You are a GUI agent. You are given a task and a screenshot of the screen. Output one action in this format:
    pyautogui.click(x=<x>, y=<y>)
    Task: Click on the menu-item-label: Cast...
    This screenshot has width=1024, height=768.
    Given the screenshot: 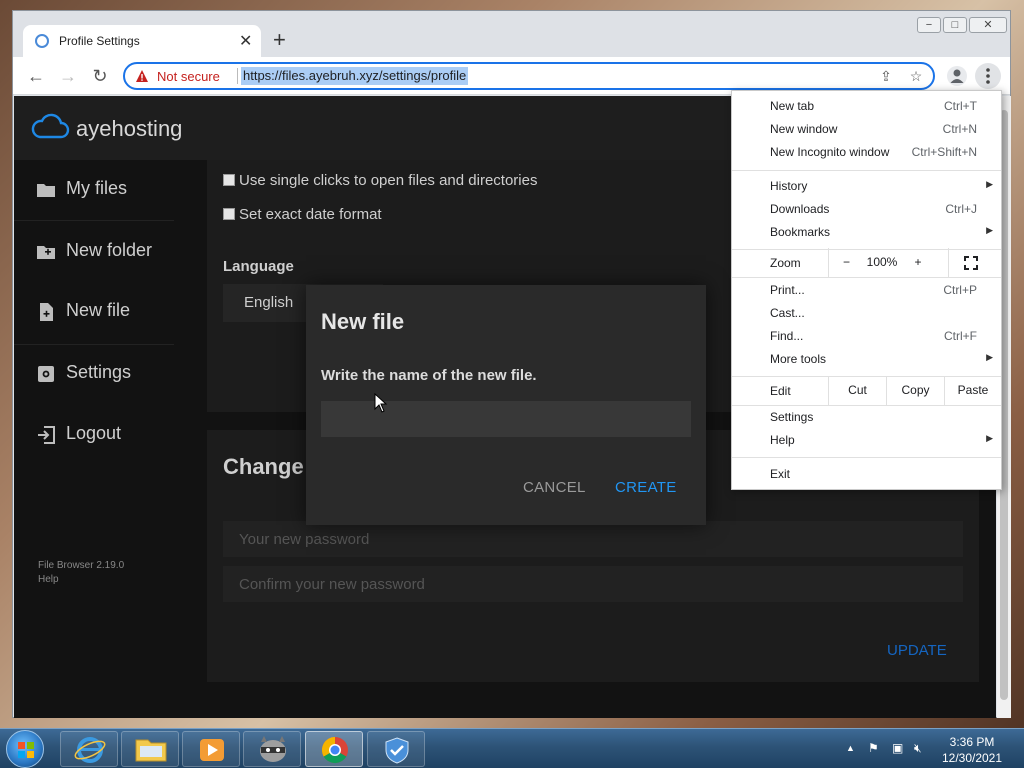 What is the action you would take?
    pyautogui.click(x=787, y=313)
    